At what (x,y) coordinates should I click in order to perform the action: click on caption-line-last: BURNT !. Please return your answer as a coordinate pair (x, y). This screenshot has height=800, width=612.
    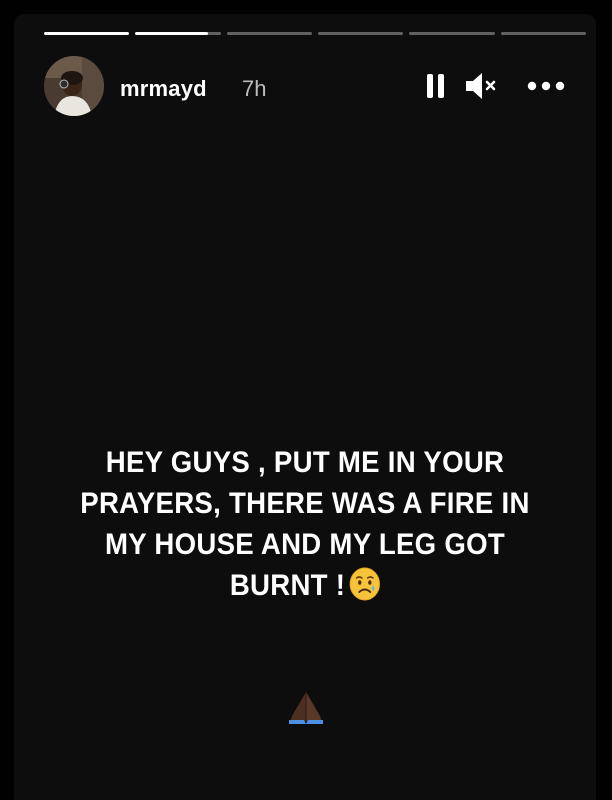
    Looking at the image, I should click on (305, 585).